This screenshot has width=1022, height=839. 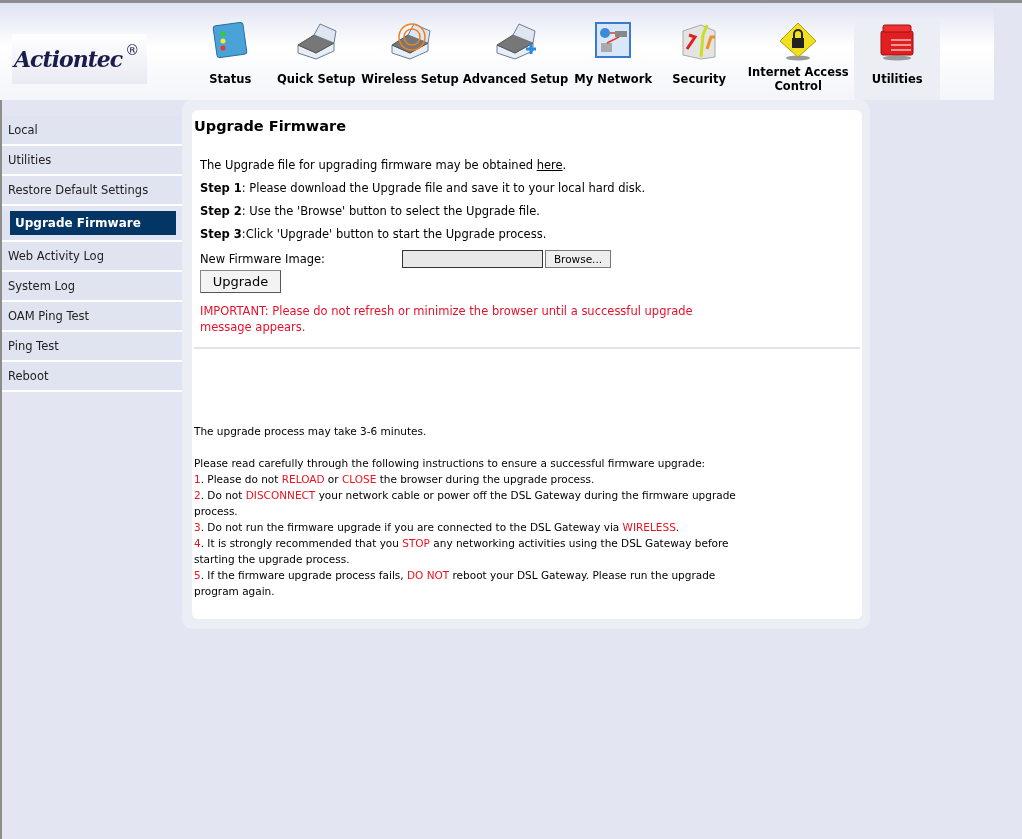 I want to click on sidebar-item: OAM Ping Test, so click(x=92, y=316).